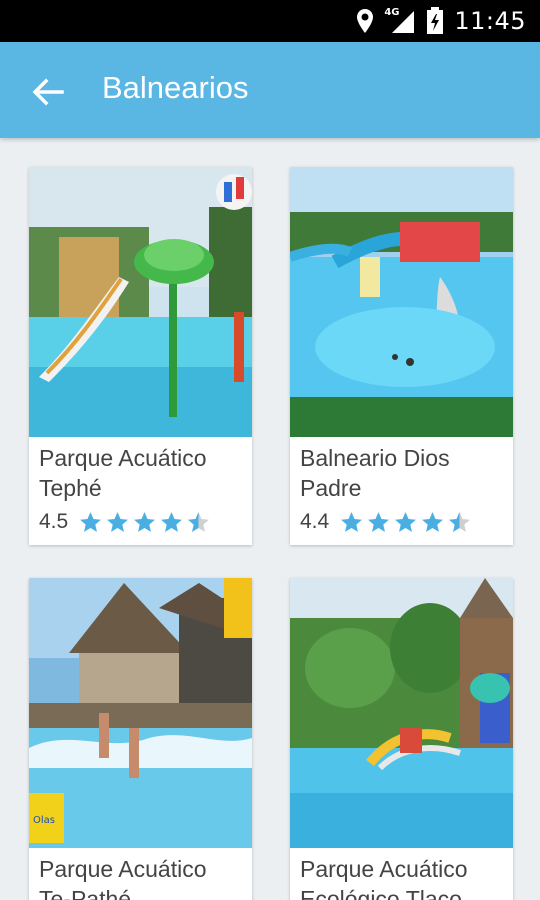 This screenshot has height=900, width=540. Describe the element at coordinates (175, 87) in the screenshot. I see `page-title: Balnearios` at that location.